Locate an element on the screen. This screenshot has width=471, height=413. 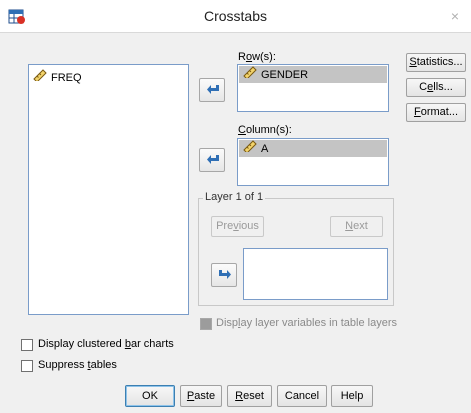
list-item: FREQ is located at coordinates (108, 77).